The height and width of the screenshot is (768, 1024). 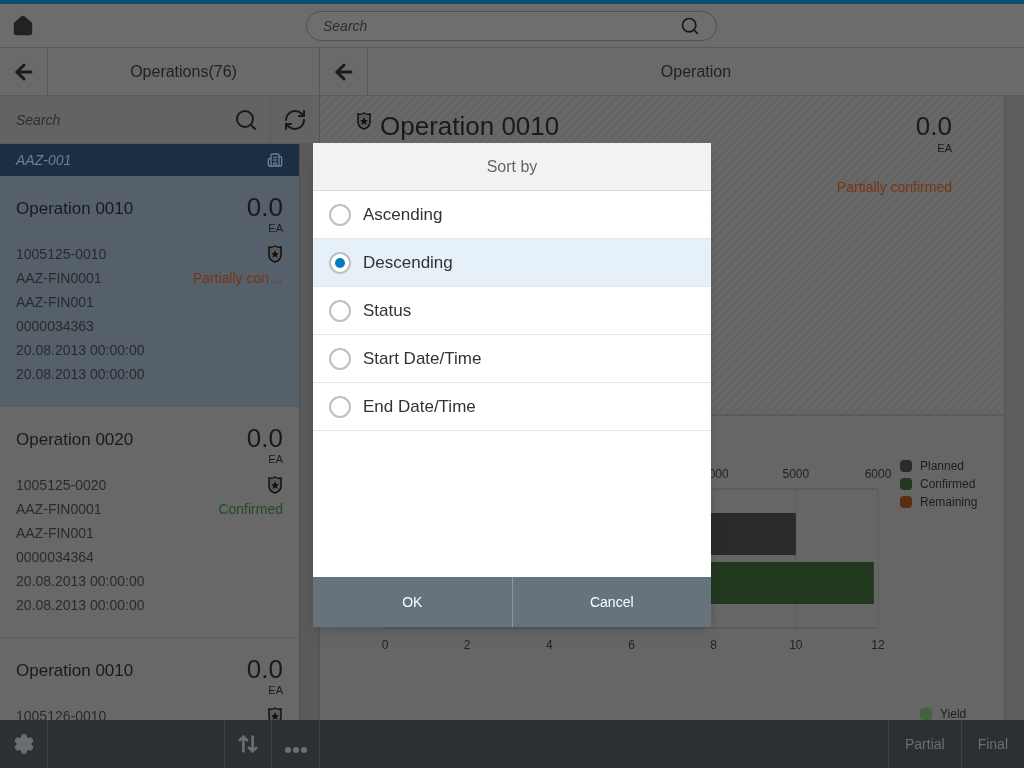 What do you see at coordinates (61, 485) in the screenshot?
I see `item-attribute: 1005125-0020` at bounding box center [61, 485].